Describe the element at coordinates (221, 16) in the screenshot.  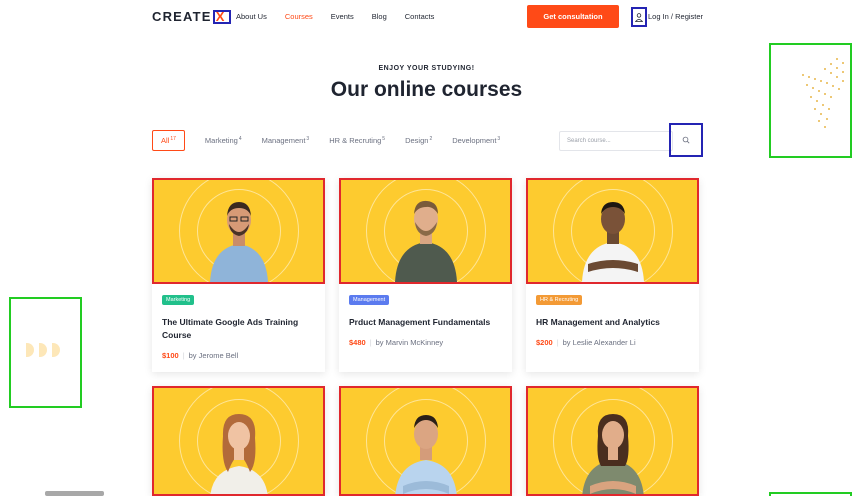
I see `logo-mark-icon: X` at that location.